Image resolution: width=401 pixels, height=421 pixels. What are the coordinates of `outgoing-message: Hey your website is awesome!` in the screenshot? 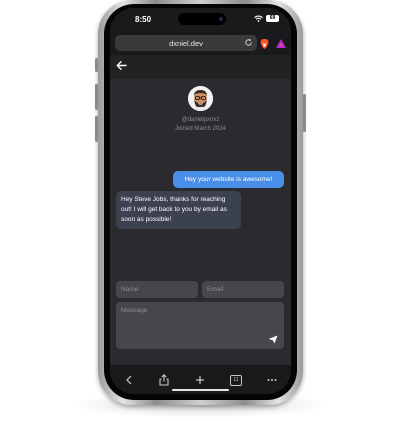 It's located at (228, 179).